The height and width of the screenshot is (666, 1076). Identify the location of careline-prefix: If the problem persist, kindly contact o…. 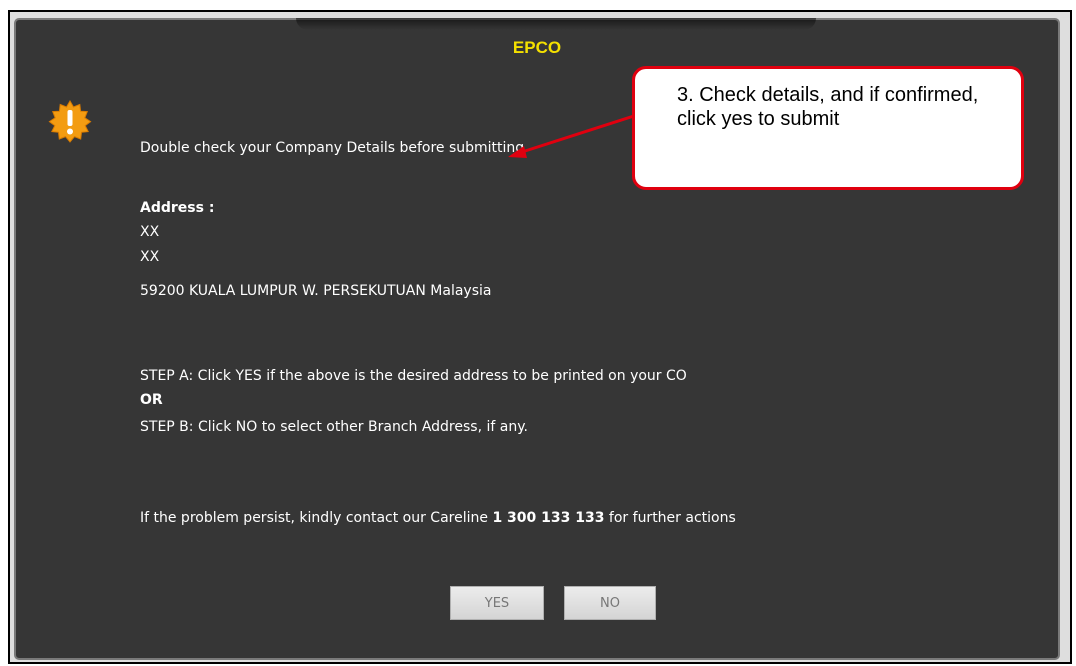
(316, 518).